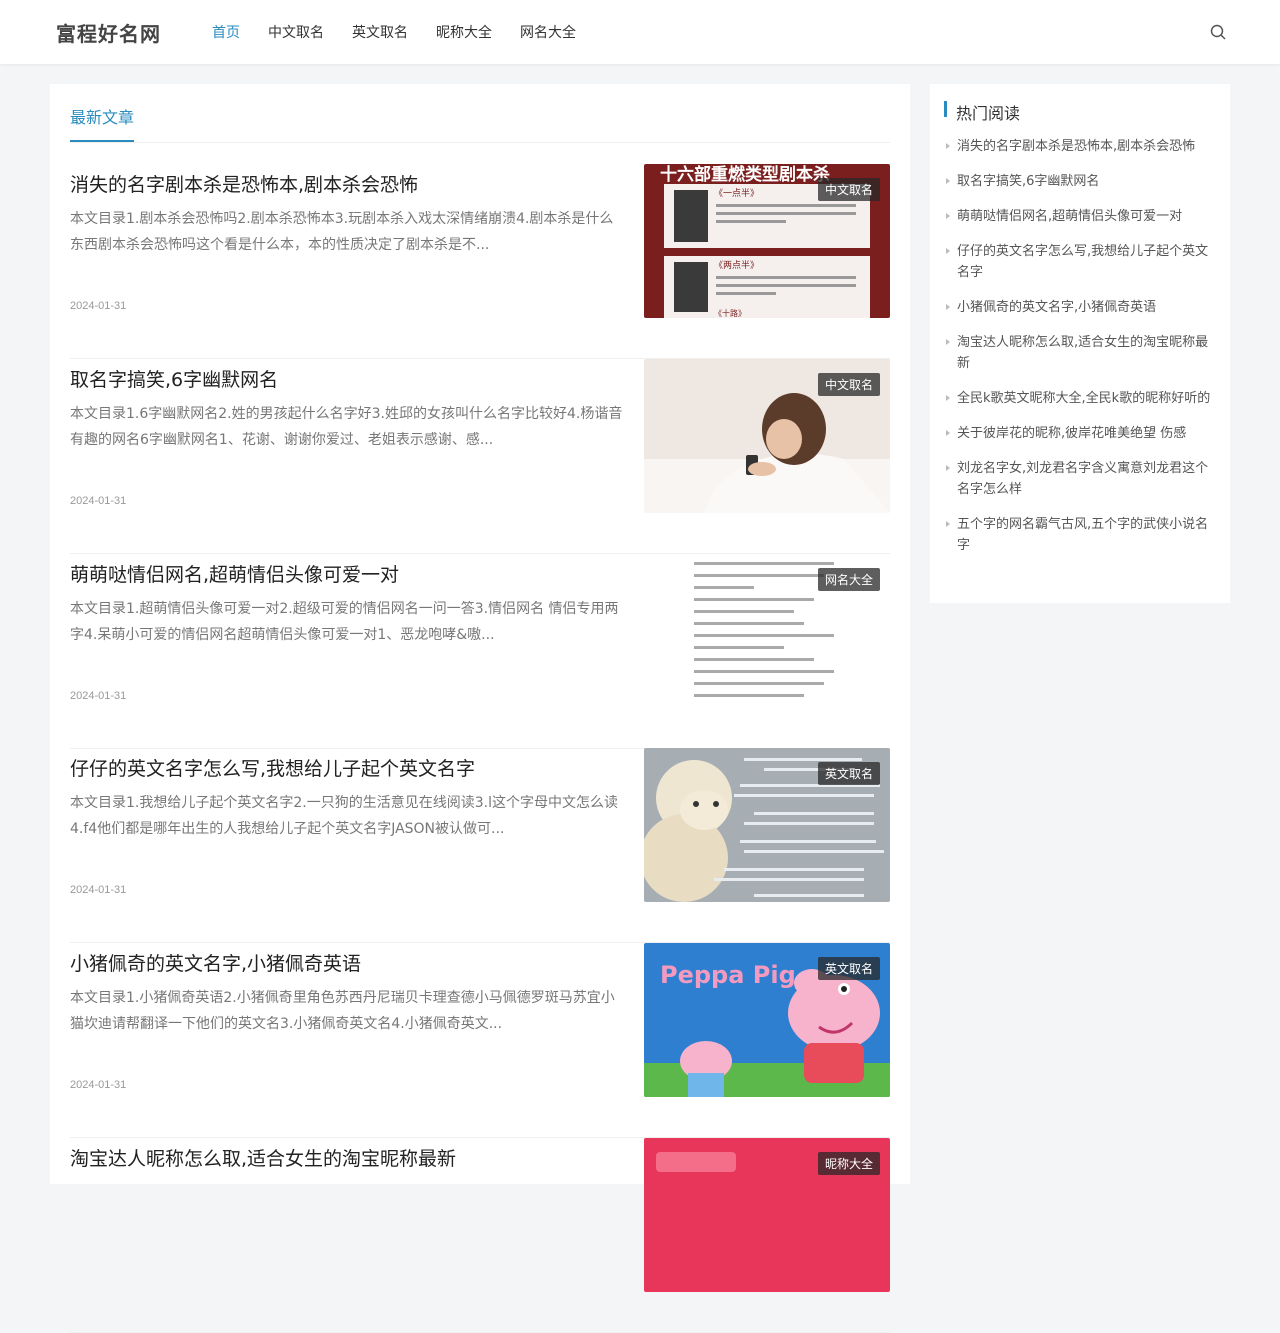 The width and height of the screenshot is (1280, 1333). I want to click on article-title: 小猪佩奇的英文名字,小猪佩奇英语, so click(350, 962).